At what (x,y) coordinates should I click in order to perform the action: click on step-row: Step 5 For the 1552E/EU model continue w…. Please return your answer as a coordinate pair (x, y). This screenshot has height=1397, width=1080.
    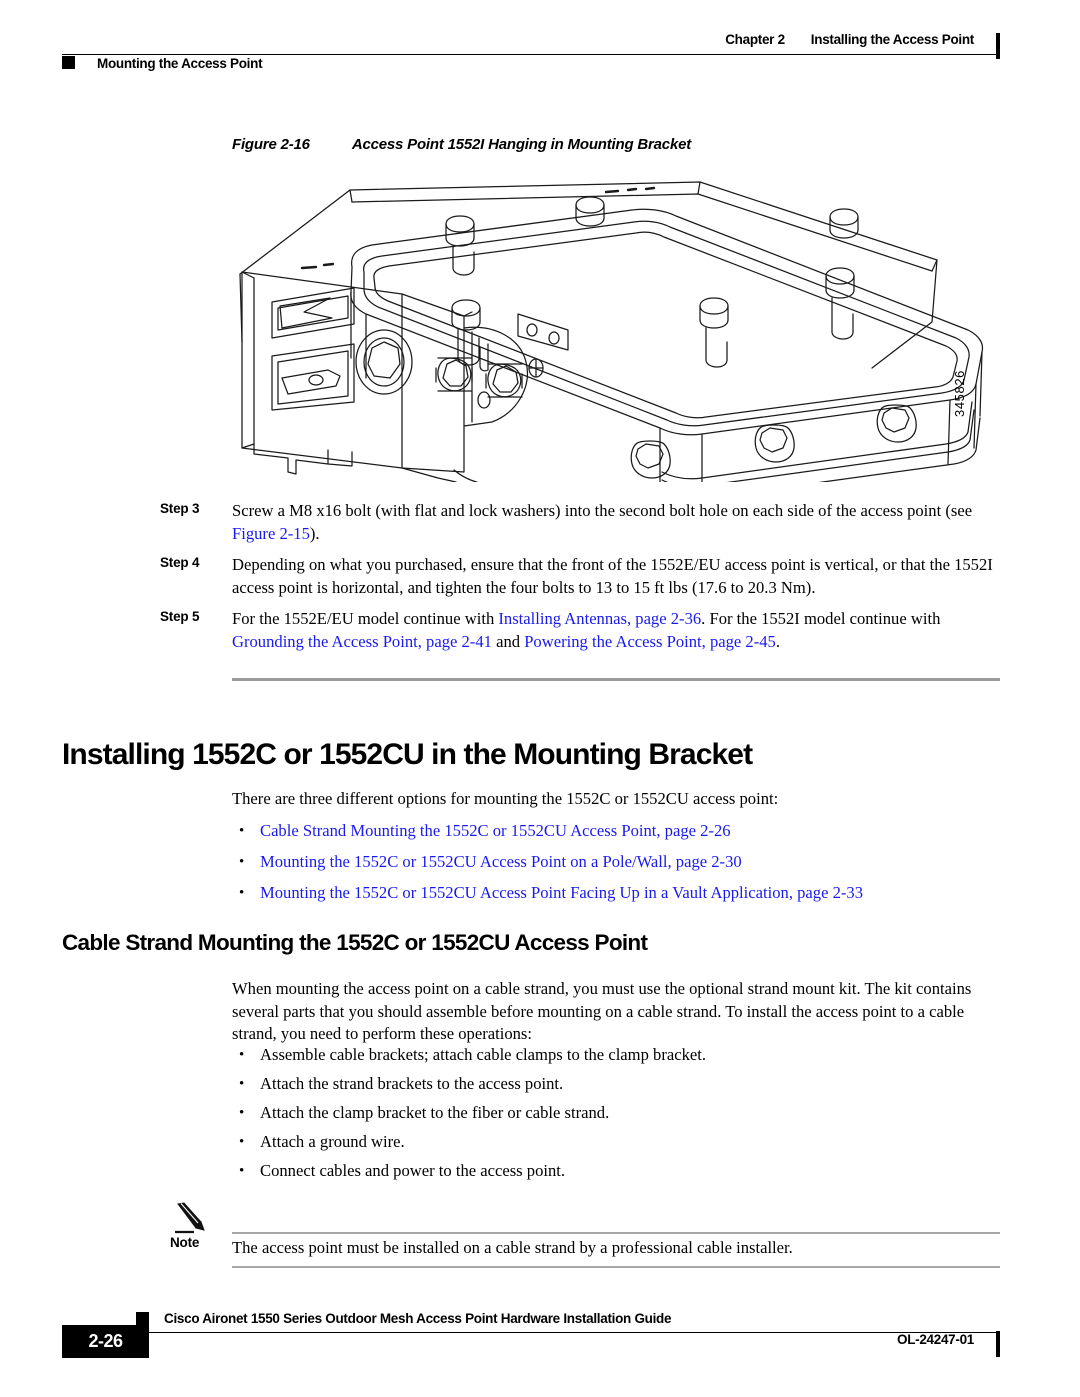
    Looking at the image, I should click on (580, 630).